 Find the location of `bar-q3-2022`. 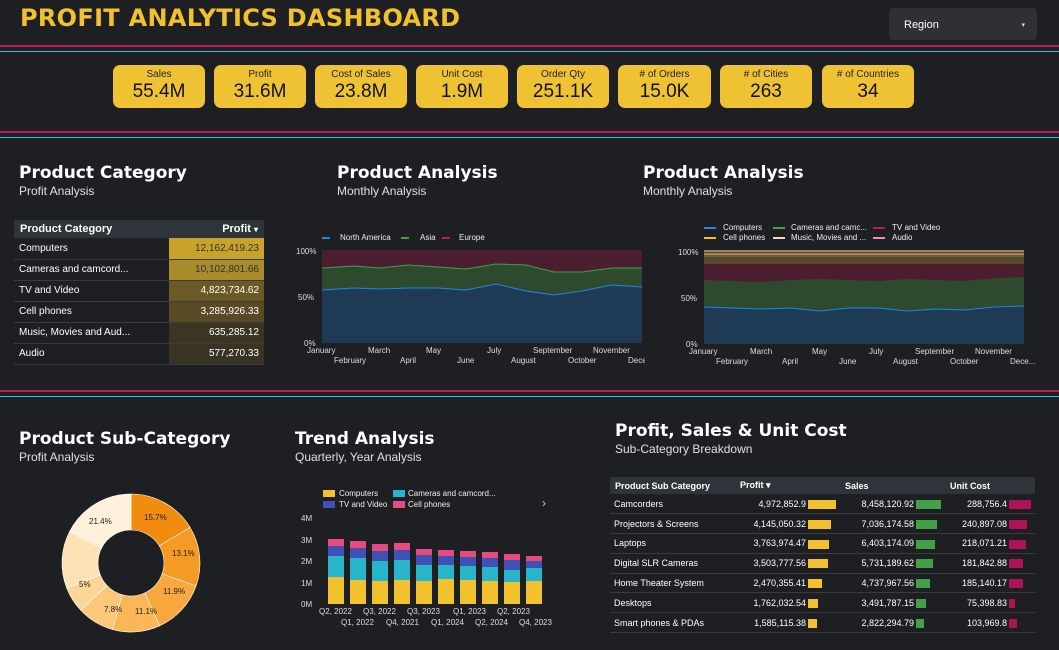

bar-q3-2022 is located at coordinates (380, 574).